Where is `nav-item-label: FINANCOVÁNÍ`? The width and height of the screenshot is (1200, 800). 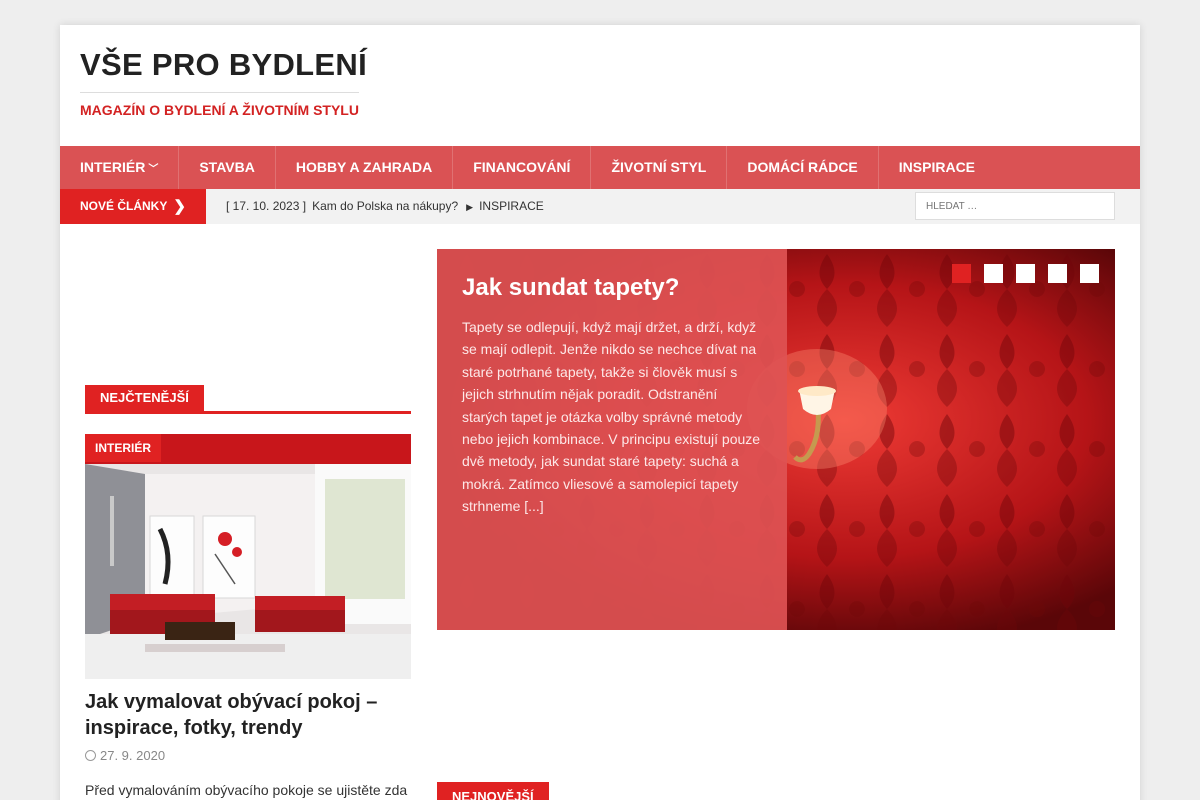 nav-item-label: FINANCOVÁNÍ is located at coordinates (522, 167).